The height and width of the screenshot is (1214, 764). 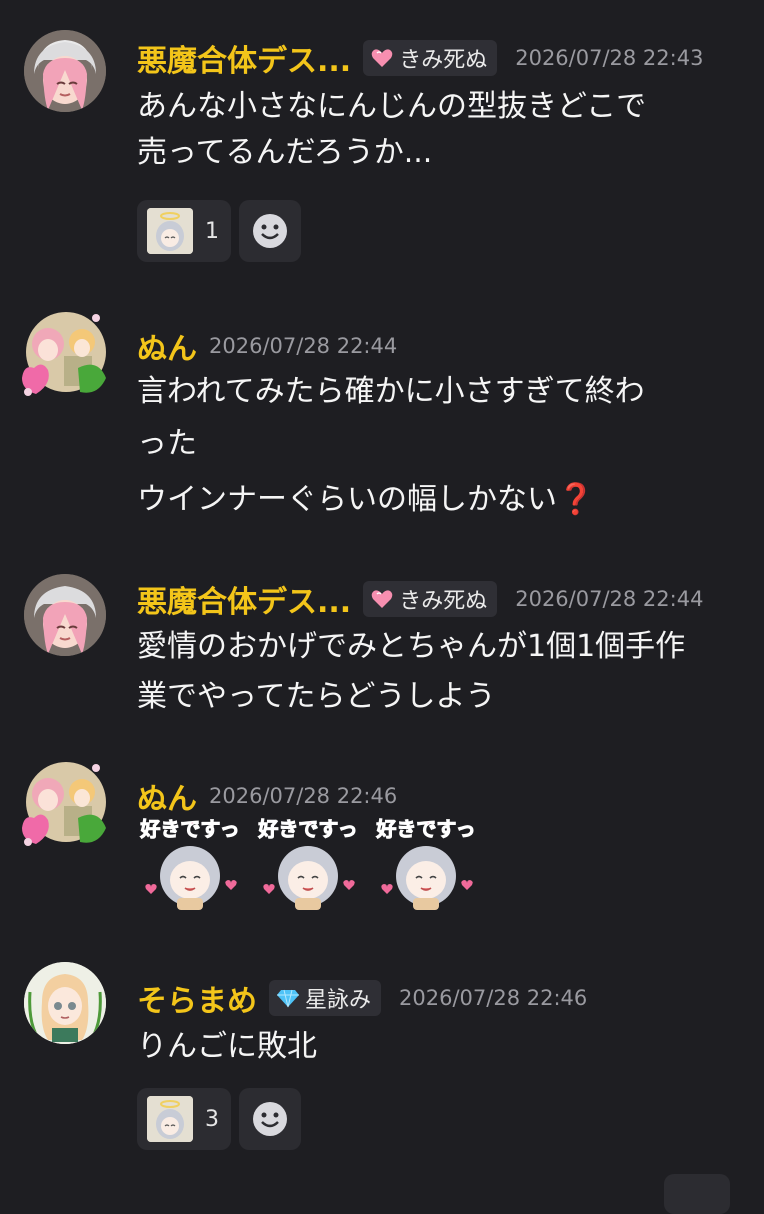 I want to click on message-line: あんな小さなにんじんの型抜きどこで, so click(x=392, y=106).